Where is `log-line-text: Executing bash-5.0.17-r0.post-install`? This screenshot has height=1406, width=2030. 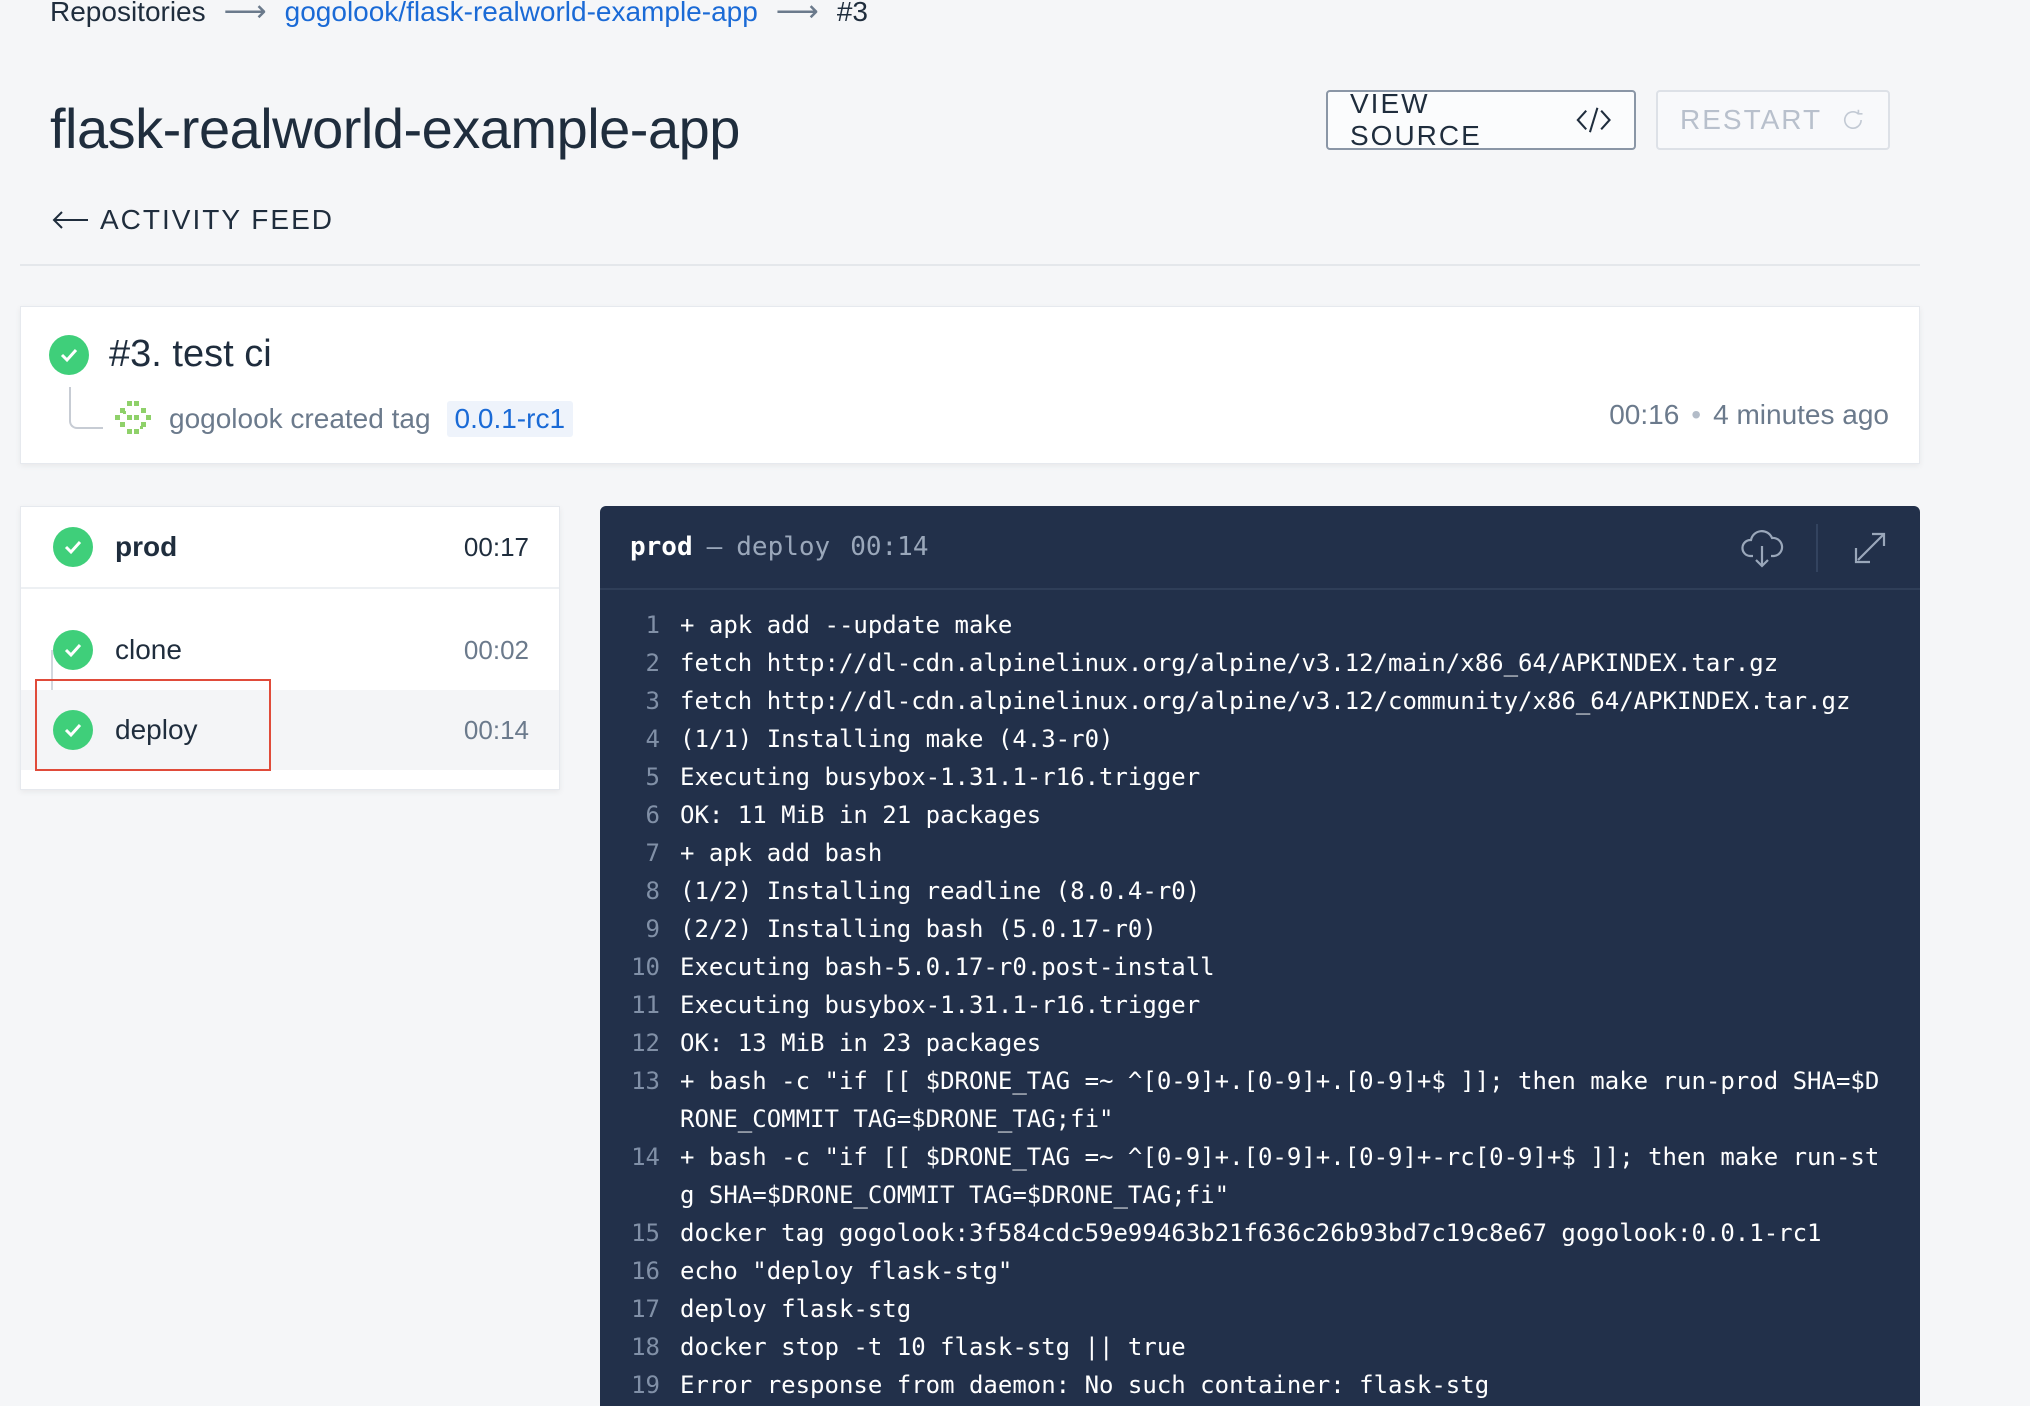
log-line-text: Executing bash-5.0.17-r0.post-install is located at coordinates (947, 967).